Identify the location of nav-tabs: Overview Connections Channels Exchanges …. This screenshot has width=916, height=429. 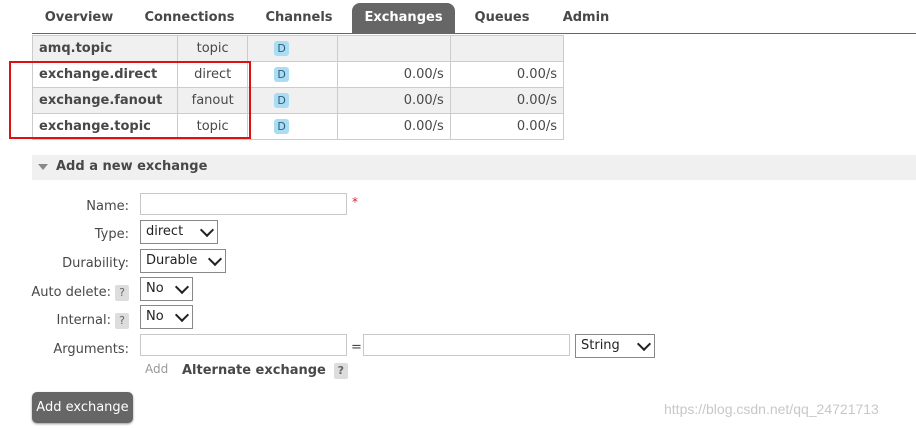
(458, 17).